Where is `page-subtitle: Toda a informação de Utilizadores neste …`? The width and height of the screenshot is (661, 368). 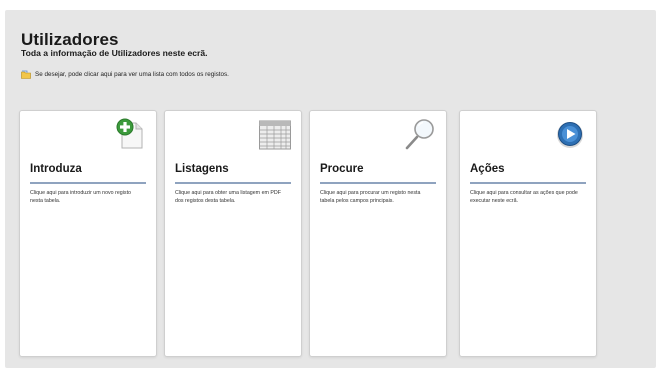 page-subtitle: Toda a informação de Utilizadores neste … is located at coordinates (114, 53).